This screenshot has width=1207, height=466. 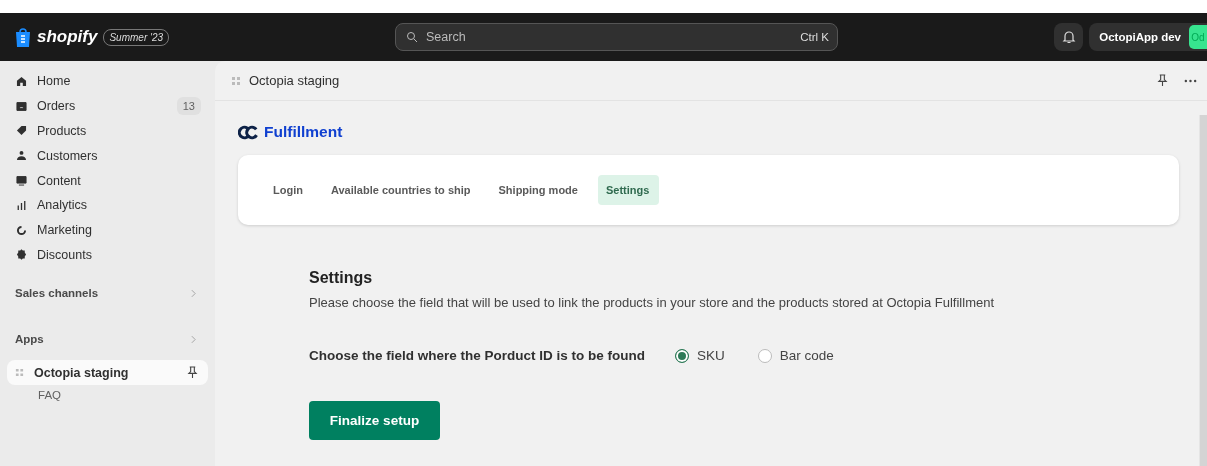 What do you see at coordinates (67, 37) in the screenshot?
I see `brand-name: shopify` at bounding box center [67, 37].